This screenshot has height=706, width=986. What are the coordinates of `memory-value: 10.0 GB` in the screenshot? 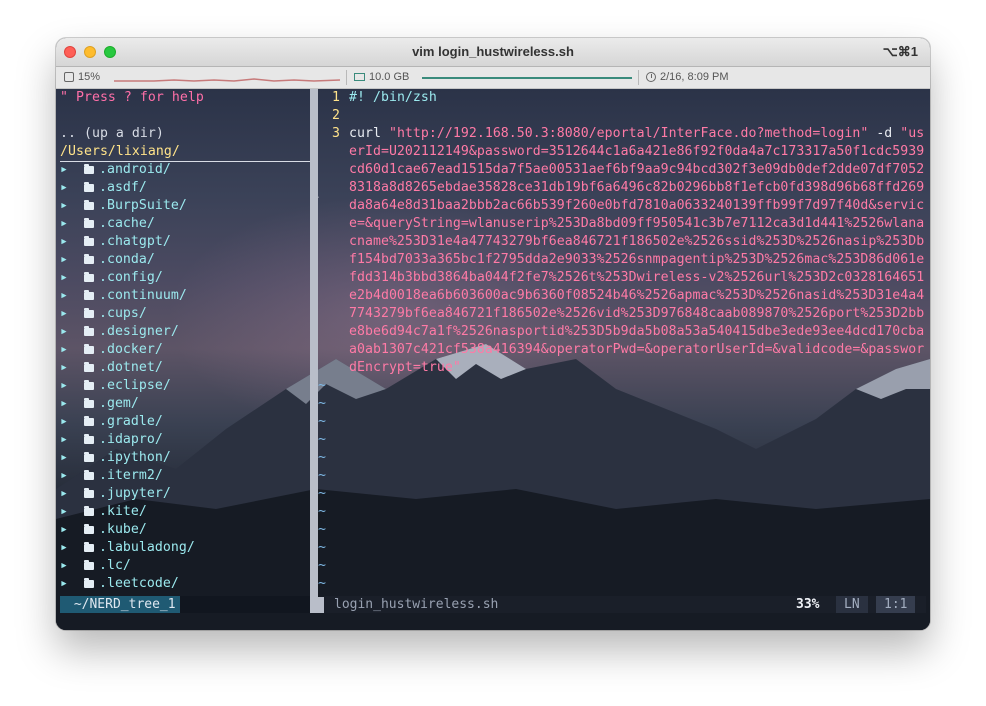 It's located at (389, 77).